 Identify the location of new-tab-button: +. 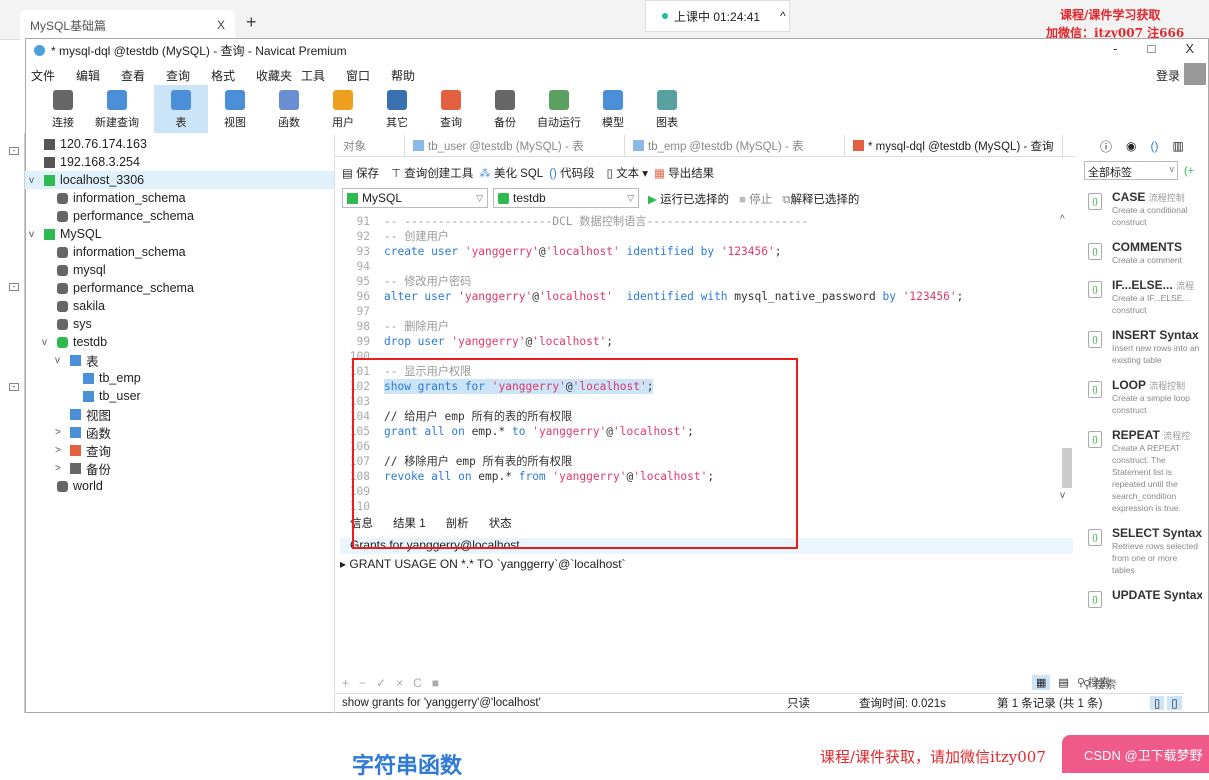
(251, 22).